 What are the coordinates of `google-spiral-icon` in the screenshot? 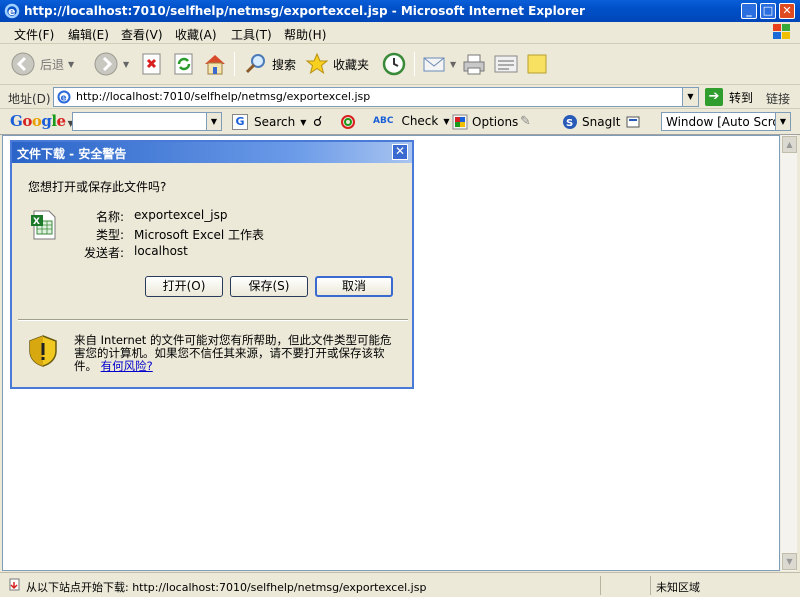 It's located at (348, 122).